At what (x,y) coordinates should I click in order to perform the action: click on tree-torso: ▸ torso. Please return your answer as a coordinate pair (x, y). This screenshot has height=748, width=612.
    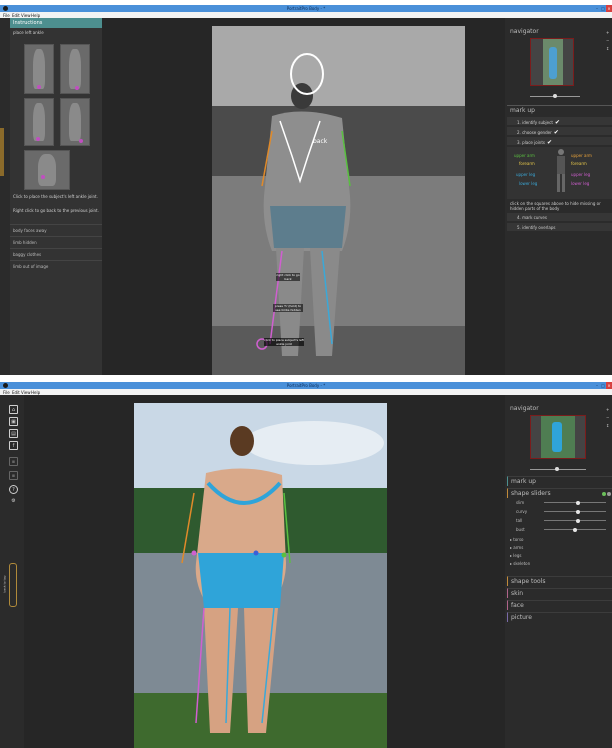
    Looking at the image, I should click on (516, 539).